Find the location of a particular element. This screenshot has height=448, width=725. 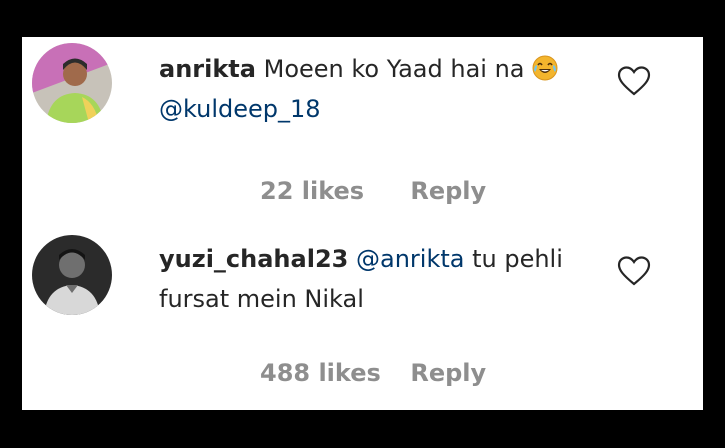

comment-username: yuzi_chahal23 is located at coordinates (253, 259).